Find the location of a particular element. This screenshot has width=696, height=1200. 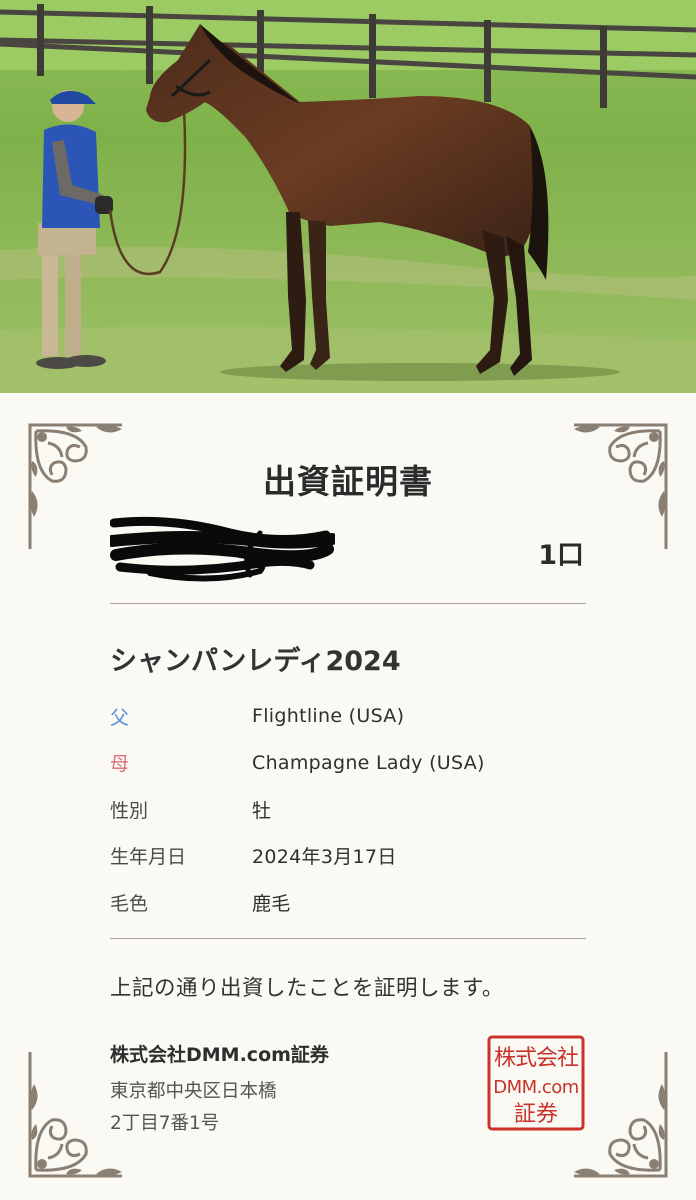

issuer-address-line1: 東京都中央区日本橋 is located at coordinates (193, 1091).